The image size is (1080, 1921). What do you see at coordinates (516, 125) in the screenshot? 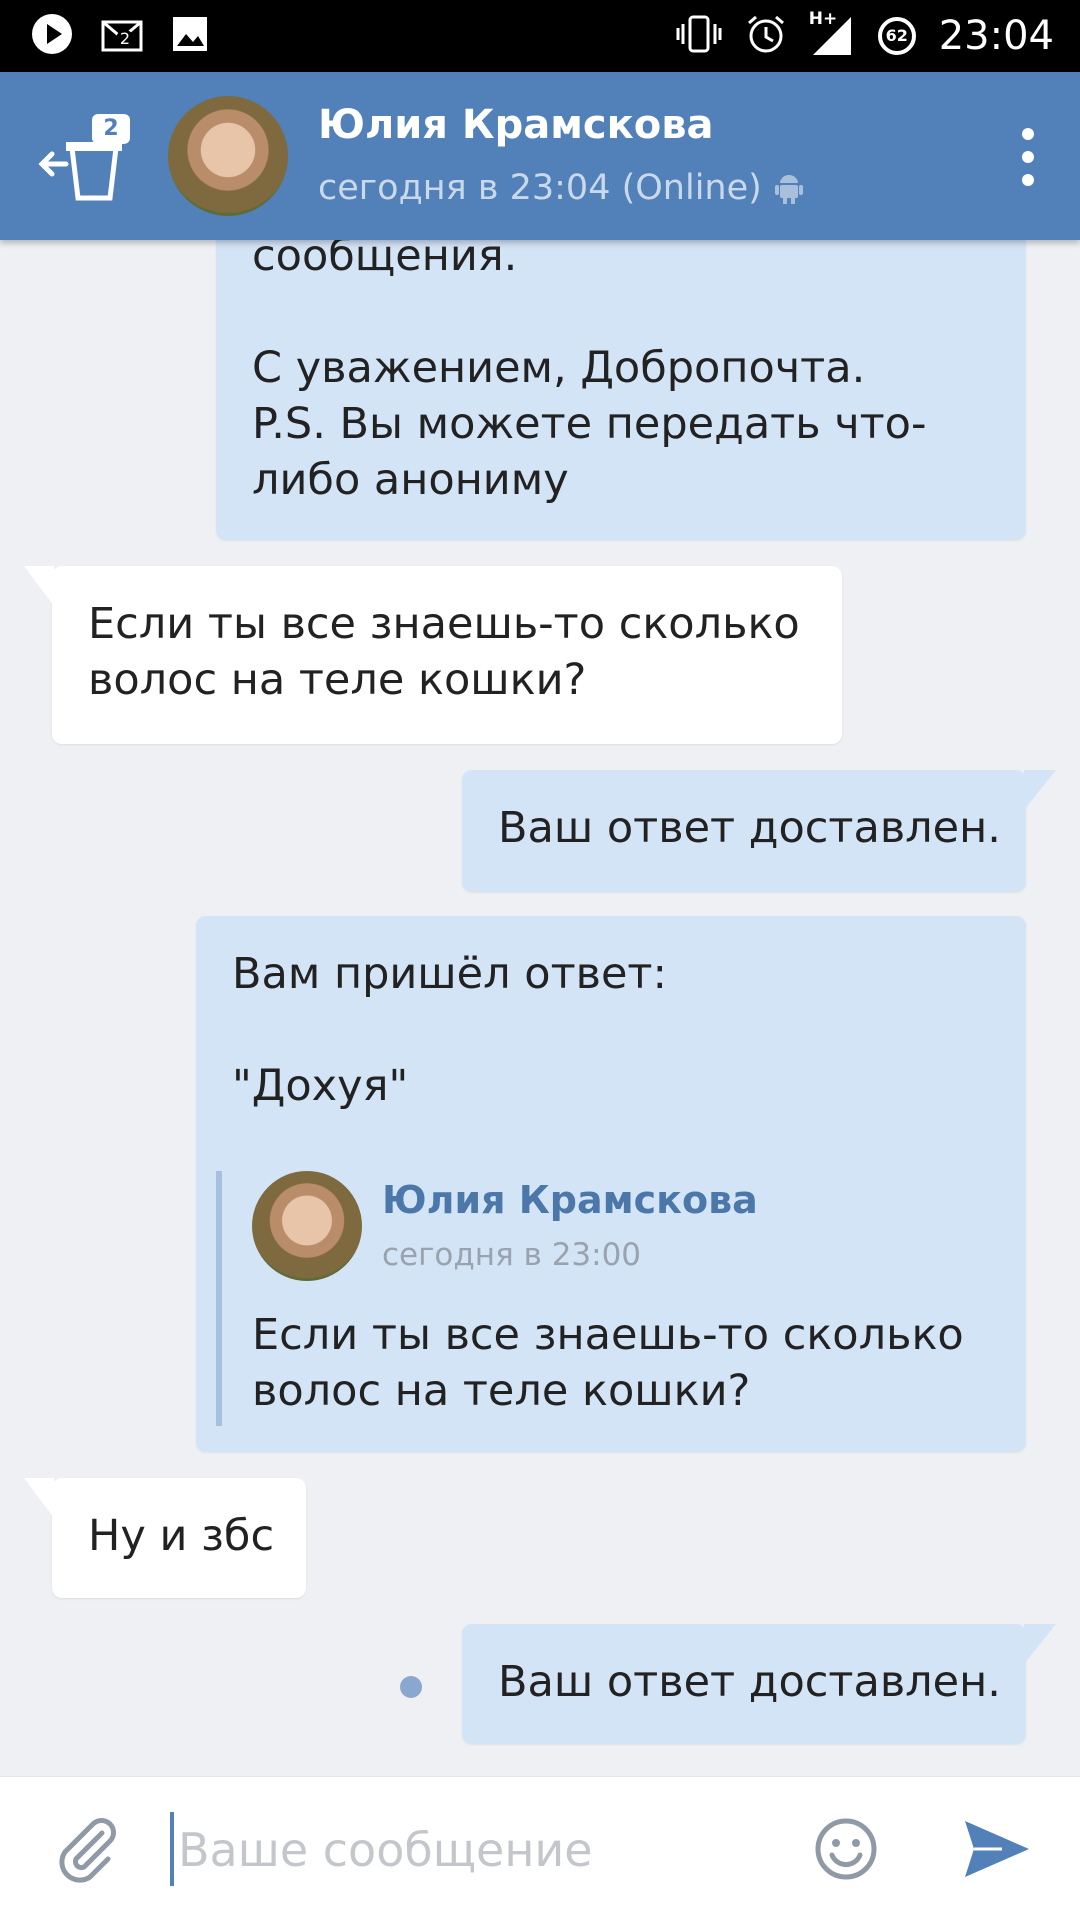
I see `contact-name: Юлия Крамскова` at bounding box center [516, 125].